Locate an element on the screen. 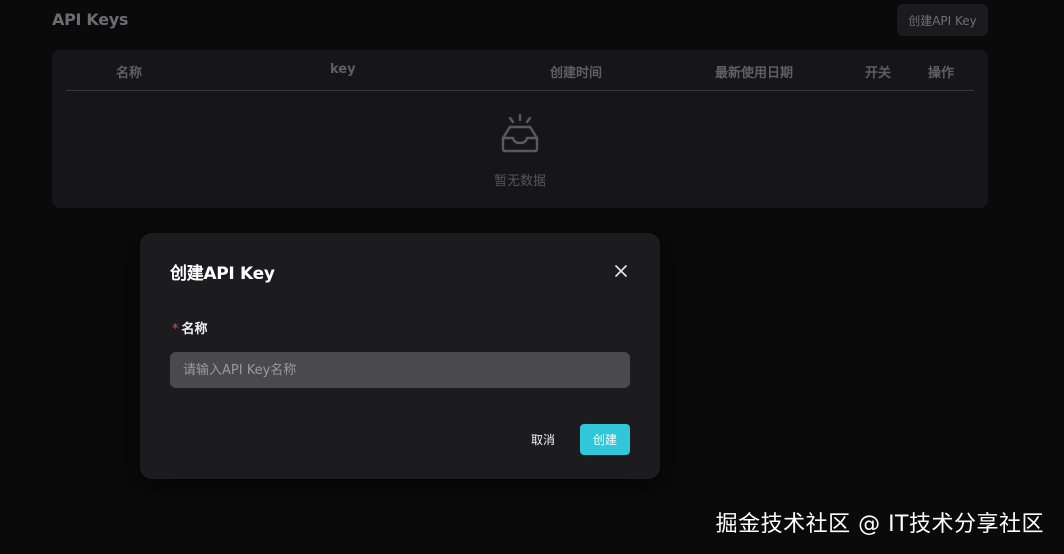 This screenshot has height=554, width=1064. close-button is located at coordinates (621, 271).